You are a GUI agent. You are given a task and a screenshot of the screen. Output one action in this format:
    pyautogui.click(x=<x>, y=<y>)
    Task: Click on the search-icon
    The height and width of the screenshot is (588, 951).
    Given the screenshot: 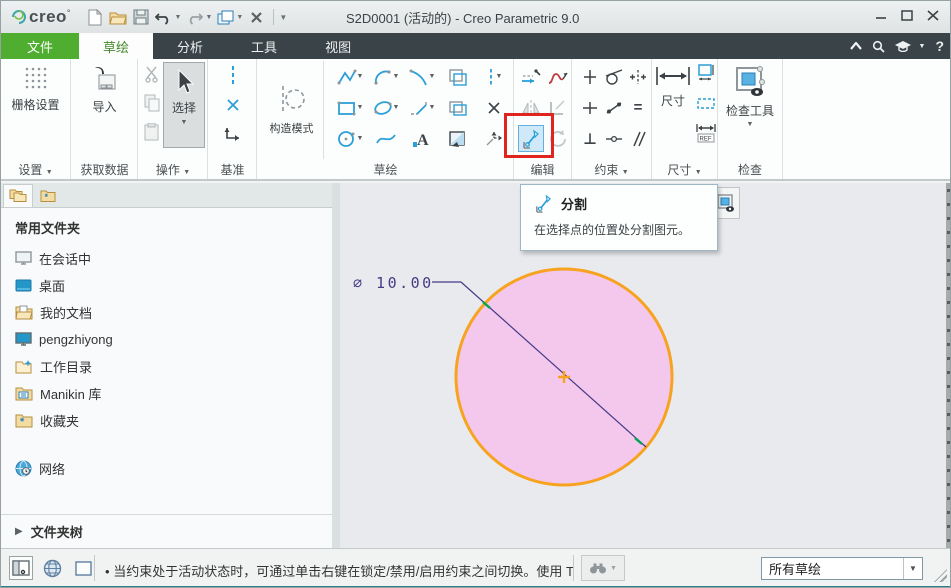 What is the action you would take?
    pyautogui.click(x=878, y=46)
    